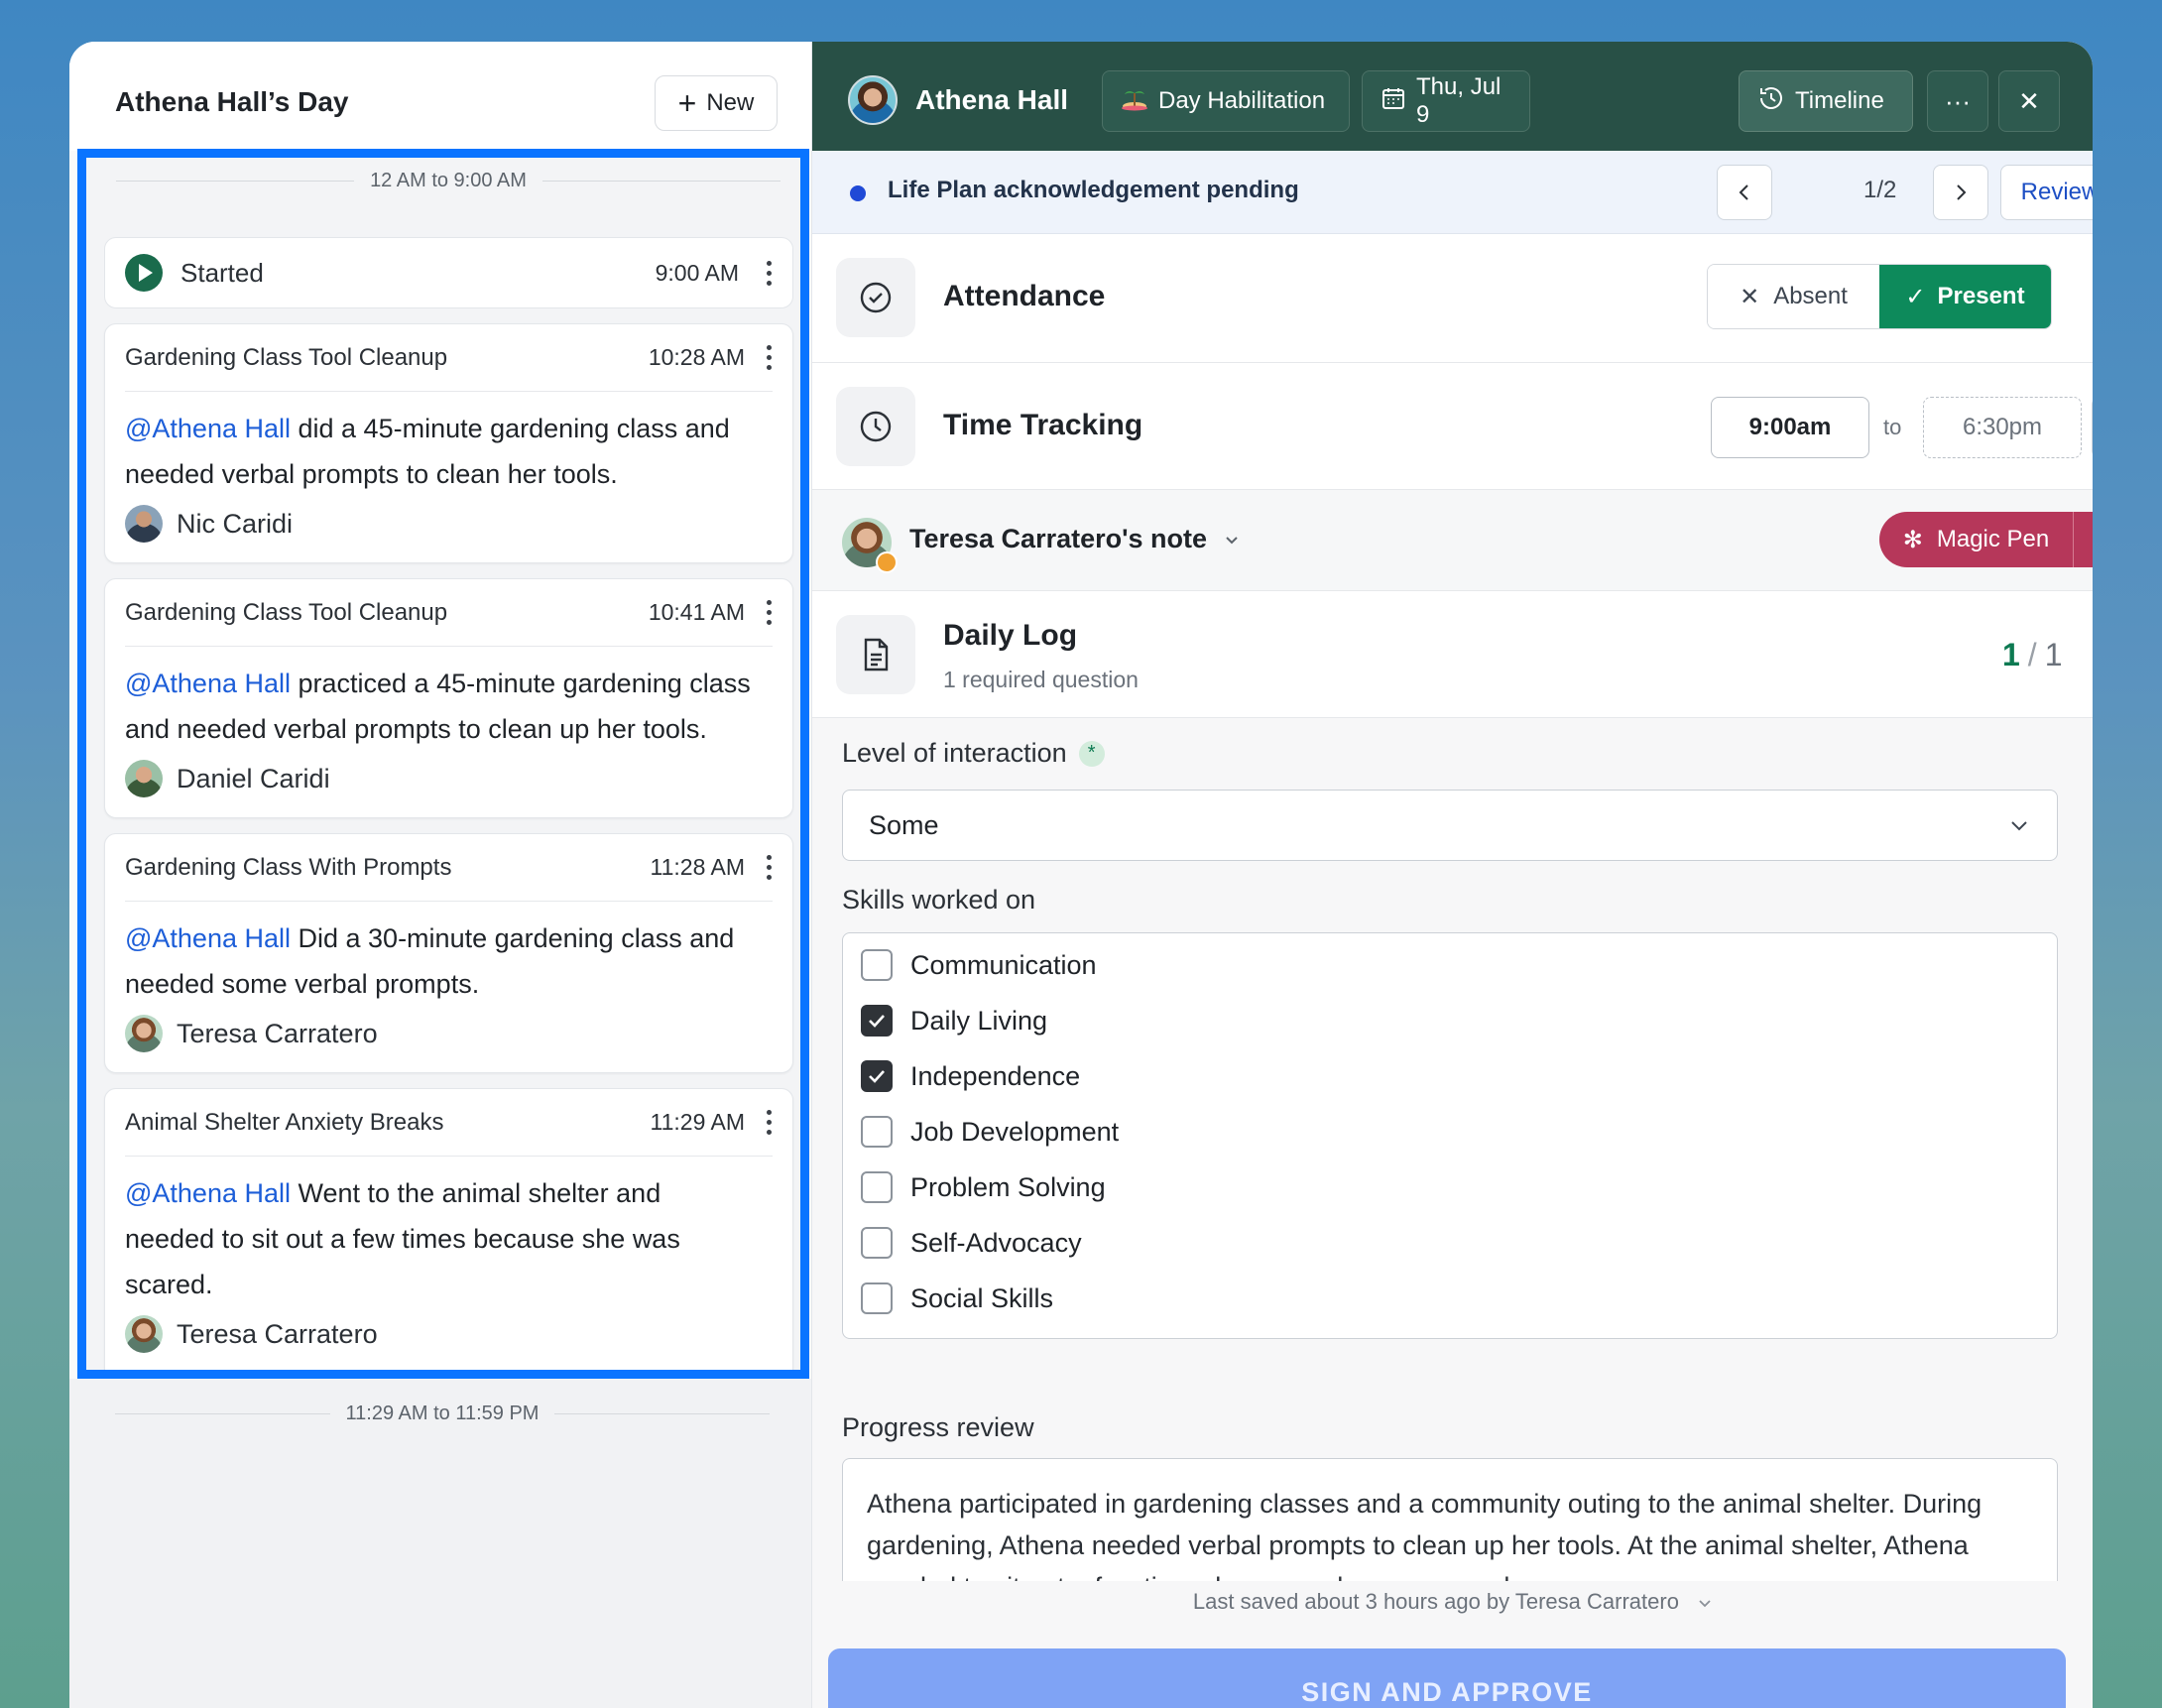 The image size is (2162, 1708). What do you see at coordinates (1453, 654) in the screenshot?
I see `daily-log-section: Daily Log 1 required question 1 / 1` at bounding box center [1453, 654].